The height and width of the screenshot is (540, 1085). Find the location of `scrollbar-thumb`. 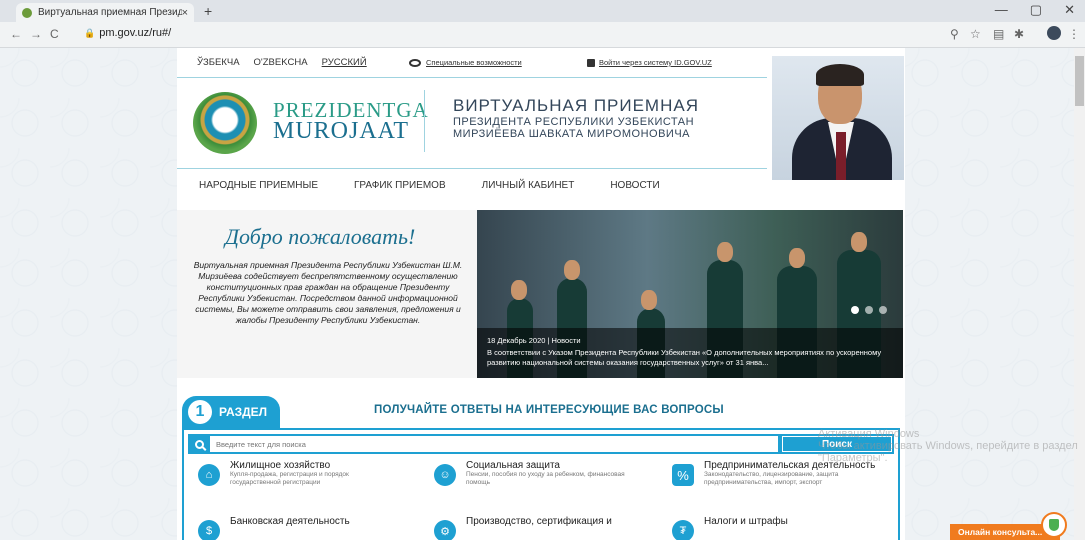

scrollbar-thumb is located at coordinates (1079, 81).